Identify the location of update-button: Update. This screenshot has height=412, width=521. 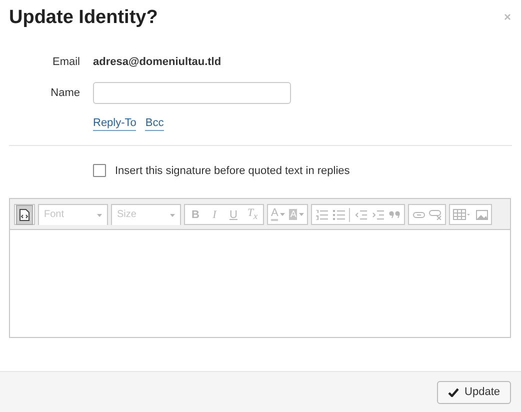
(473, 392).